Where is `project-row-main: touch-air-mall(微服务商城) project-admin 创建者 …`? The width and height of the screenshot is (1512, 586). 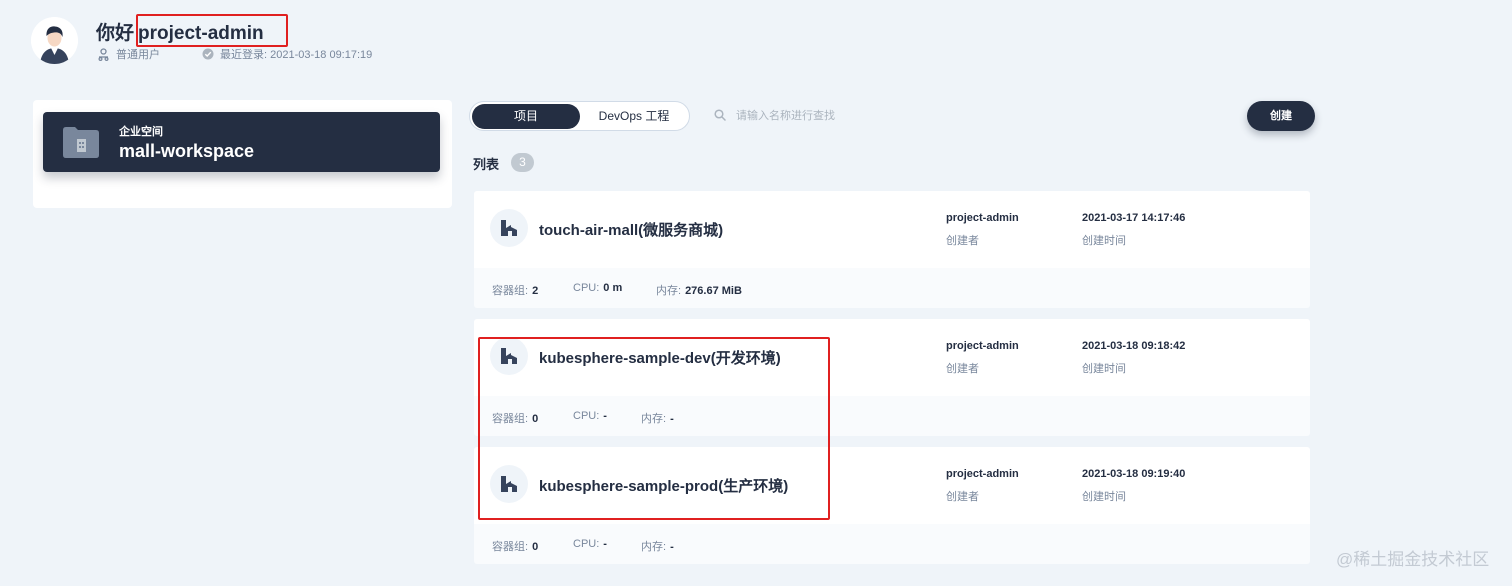
project-row-main: touch-air-mall(微服务商城) project-admin 创建者 … is located at coordinates (892, 229).